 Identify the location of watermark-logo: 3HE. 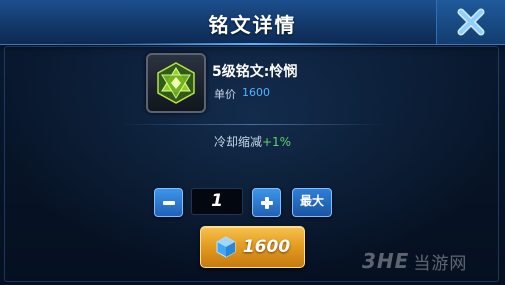
(386, 261).